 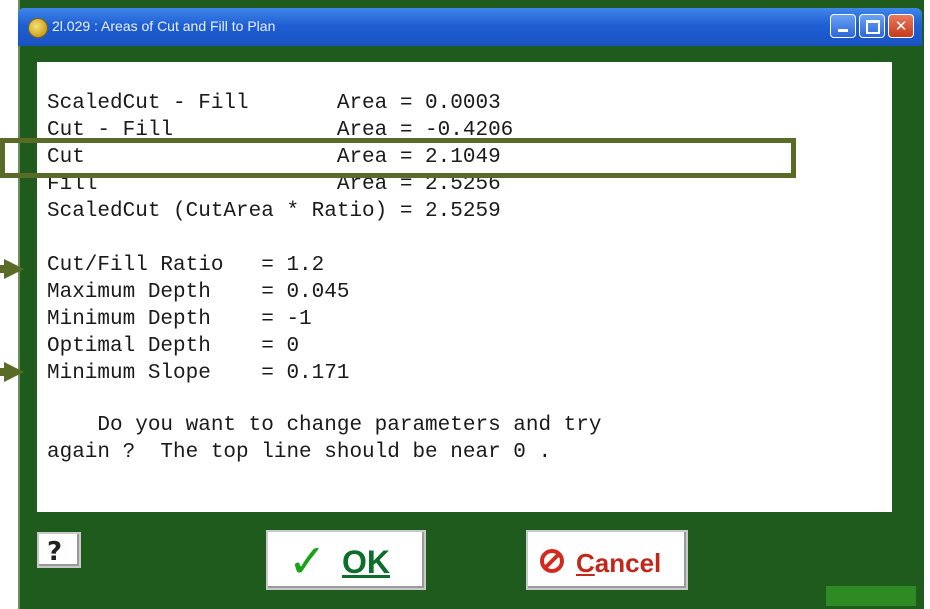 What do you see at coordinates (55, 552) in the screenshot?
I see `help-icon: ?` at bounding box center [55, 552].